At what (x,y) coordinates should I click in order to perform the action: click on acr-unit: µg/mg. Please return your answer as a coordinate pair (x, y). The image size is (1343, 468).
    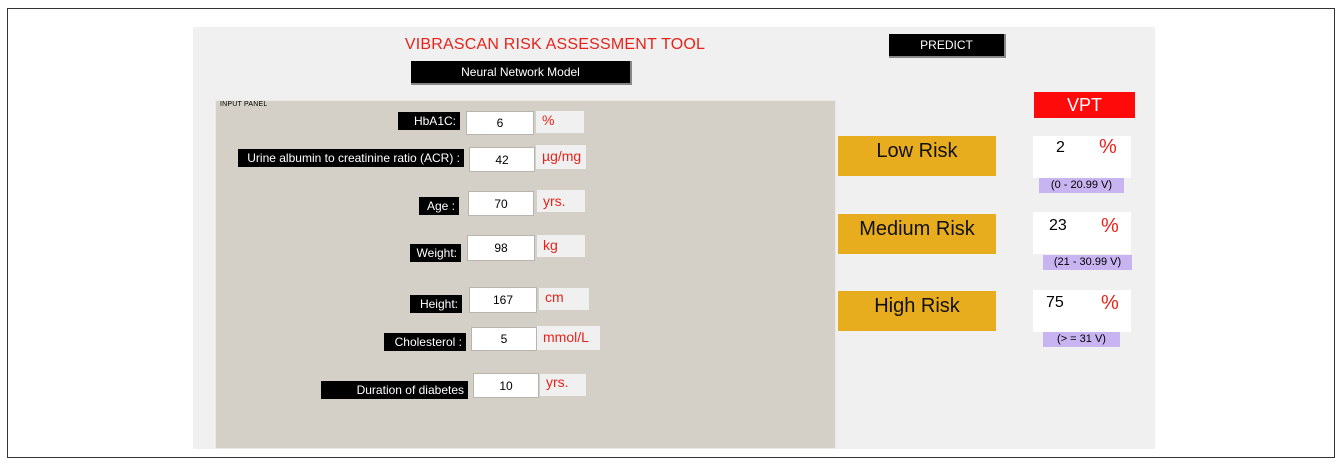
    Looking at the image, I should click on (561, 157).